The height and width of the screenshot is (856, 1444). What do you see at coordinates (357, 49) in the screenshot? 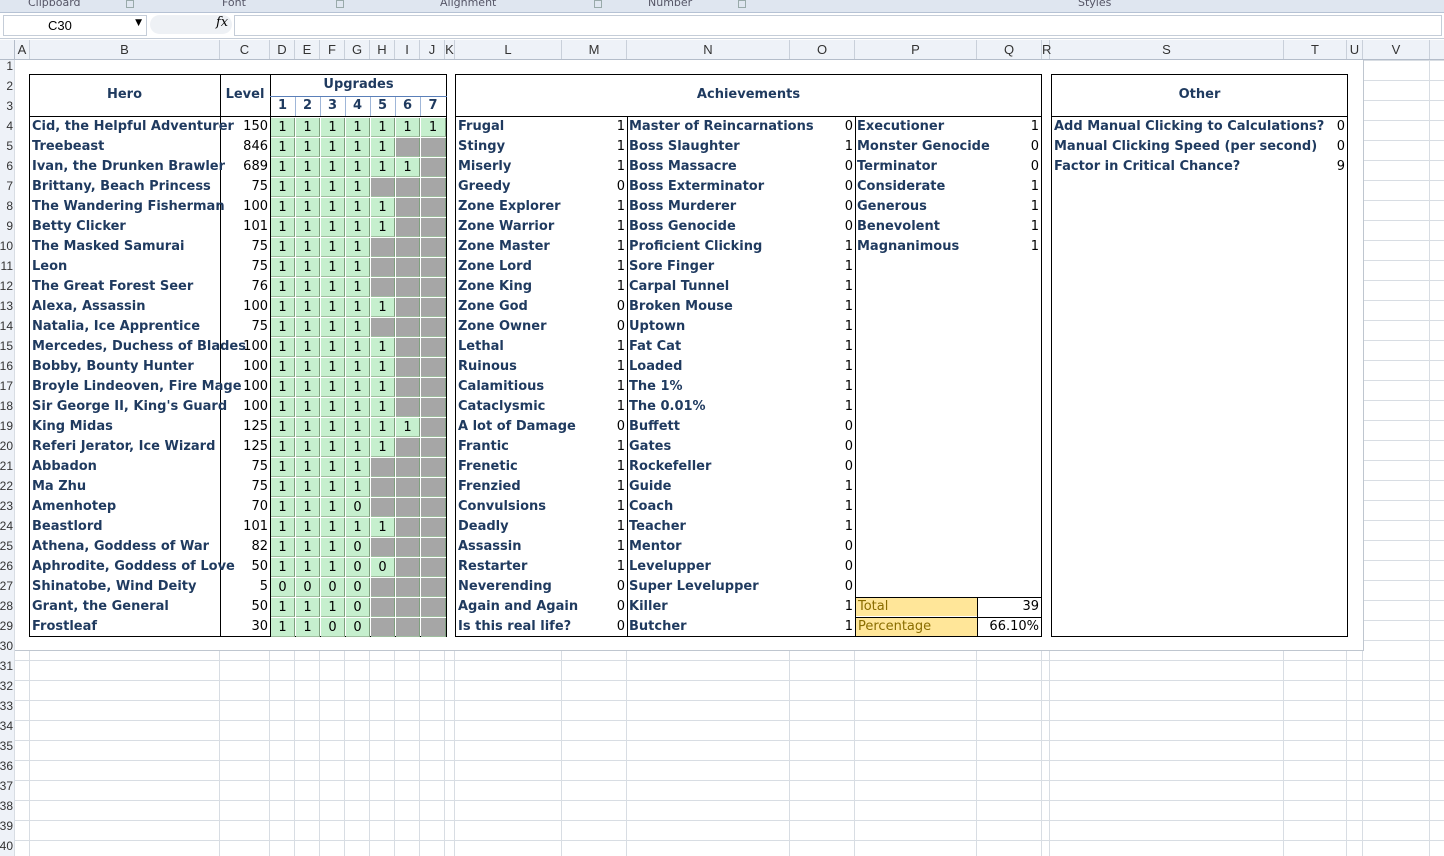
I see `column-header-g: G` at bounding box center [357, 49].